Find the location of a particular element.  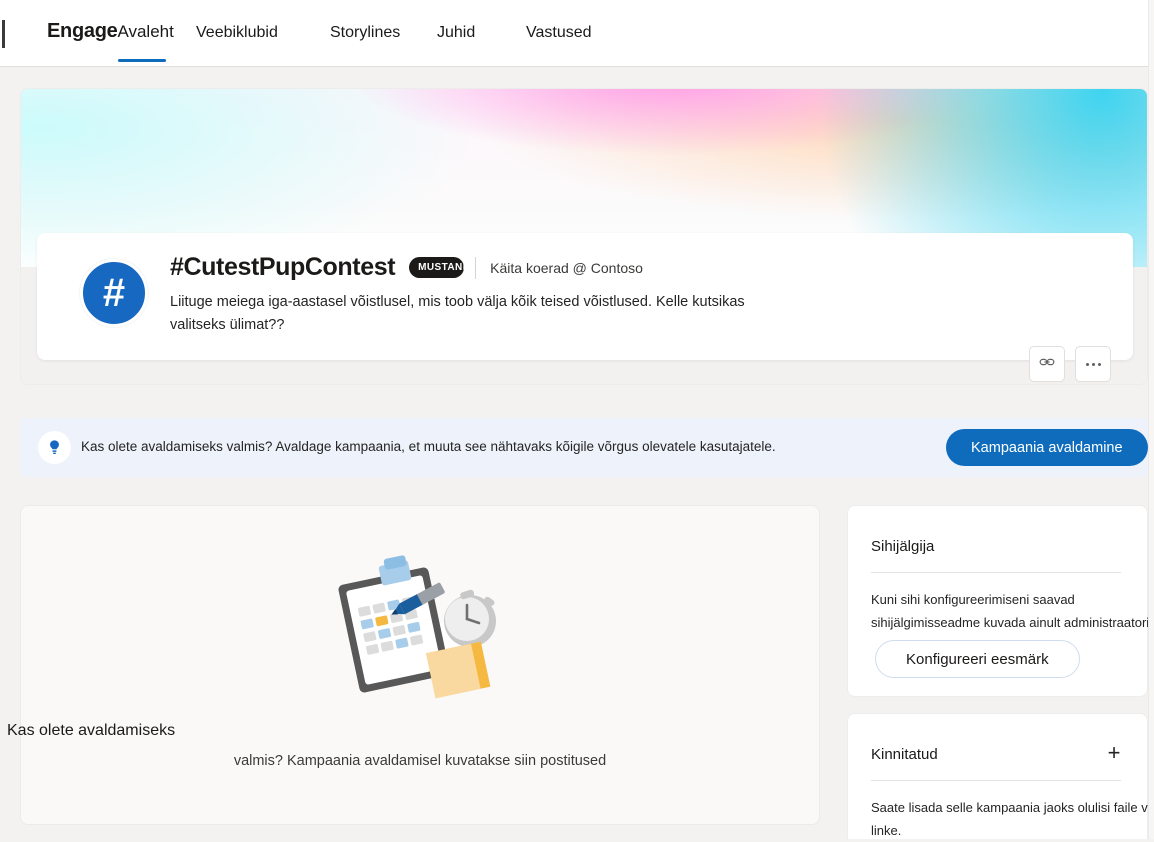

copy-link-button is located at coordinates (1047, 364).